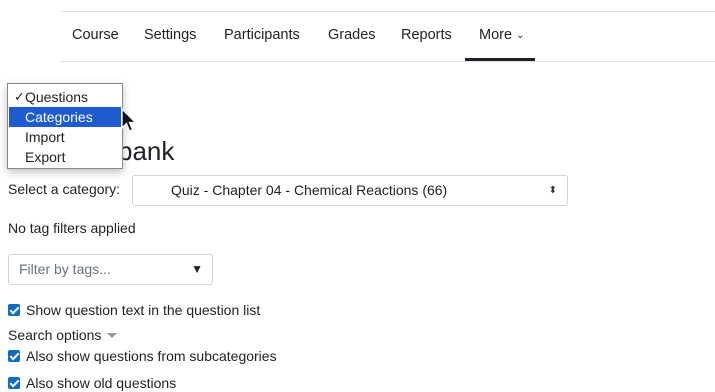  I want to click on option-label: Also show questions from subcategories, so click(151, 356).